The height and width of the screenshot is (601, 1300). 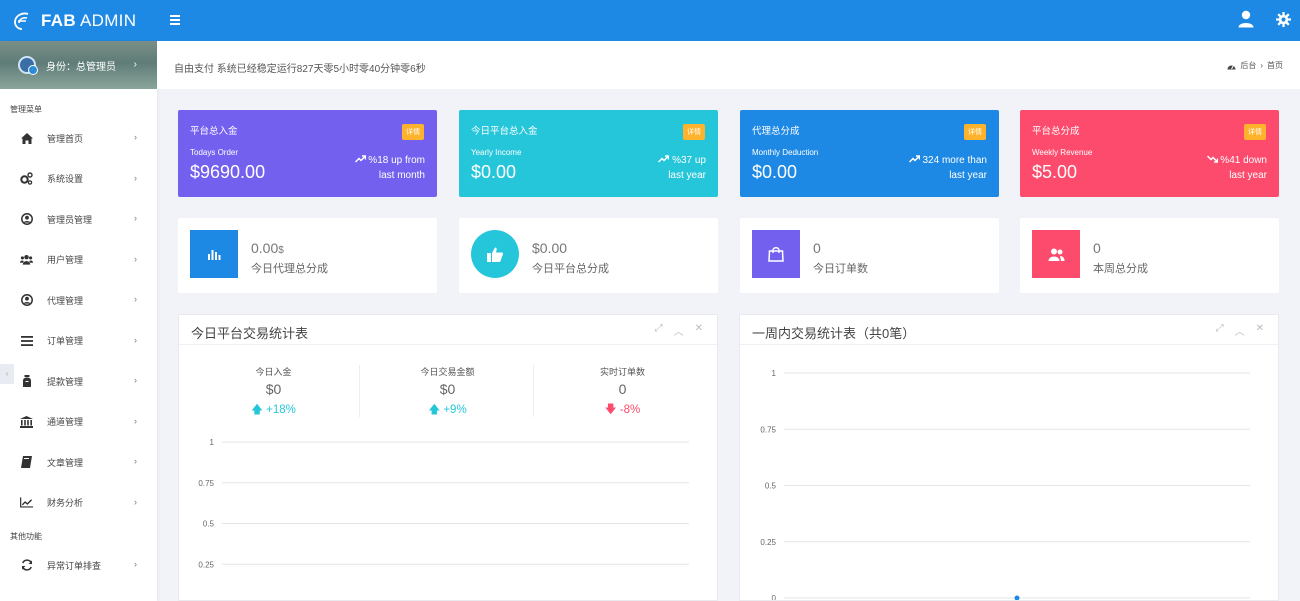 What do you see at coordinates (214, 131) in the screenshot?
I see `stat-card-title: 平台总入金` at bounding box center [214, 131].